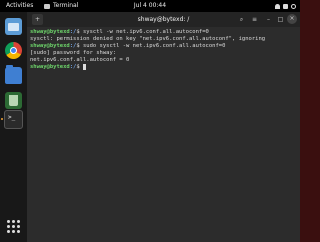  What do you see at coordinates (73, 53) in the screenshot?
I see `output-text: [sudo] password for shway:` at bounding box center [73, 53].